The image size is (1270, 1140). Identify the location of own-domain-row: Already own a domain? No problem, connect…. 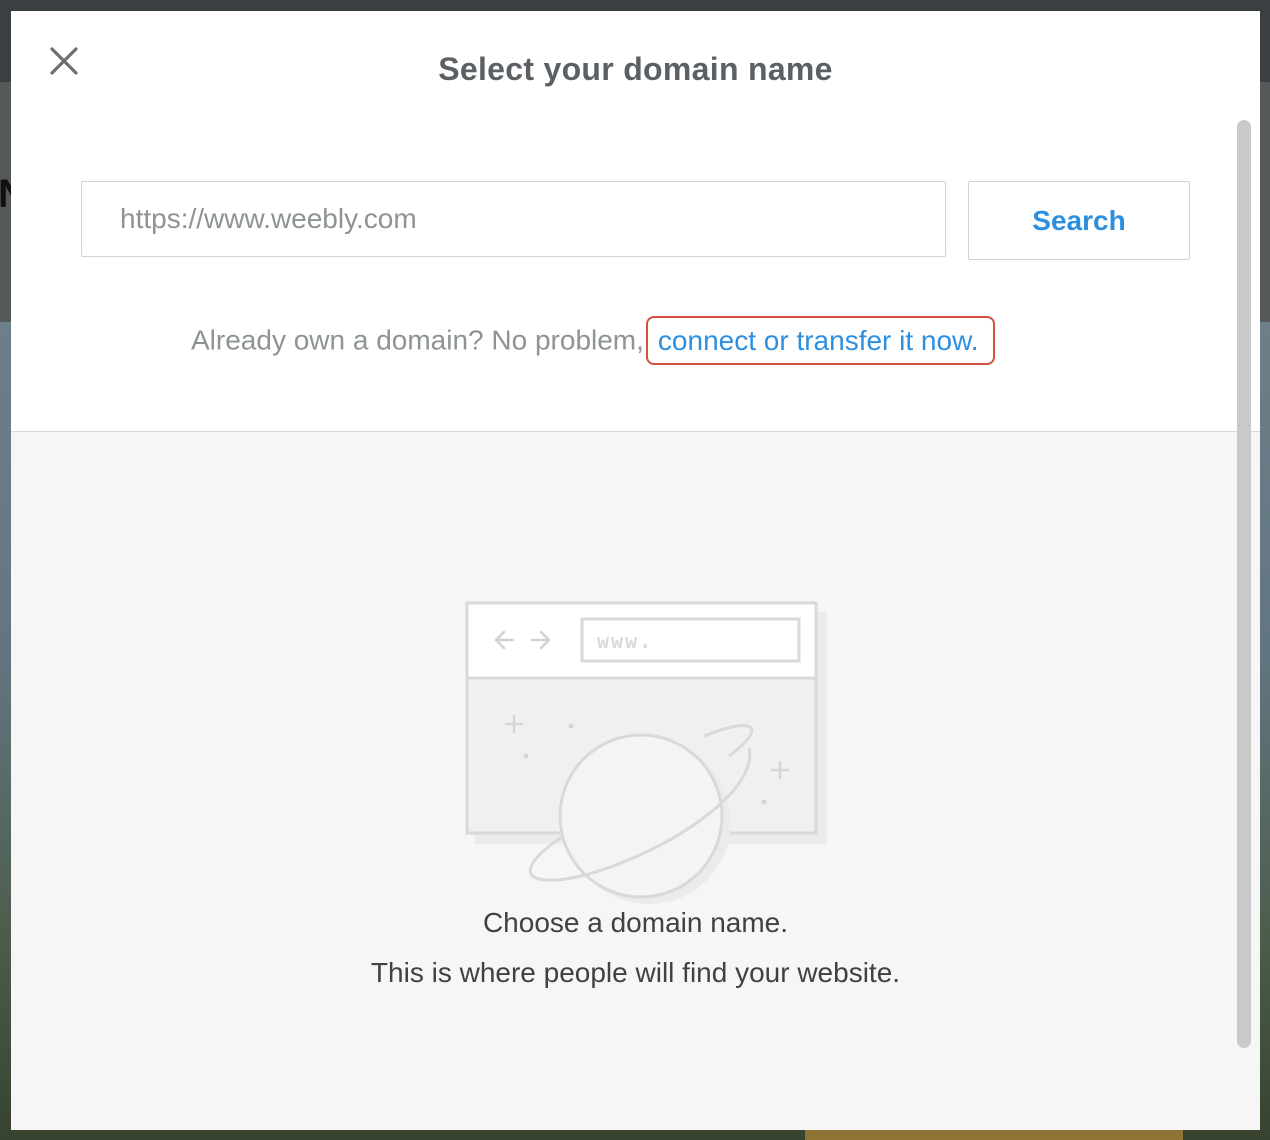
(593, 340).